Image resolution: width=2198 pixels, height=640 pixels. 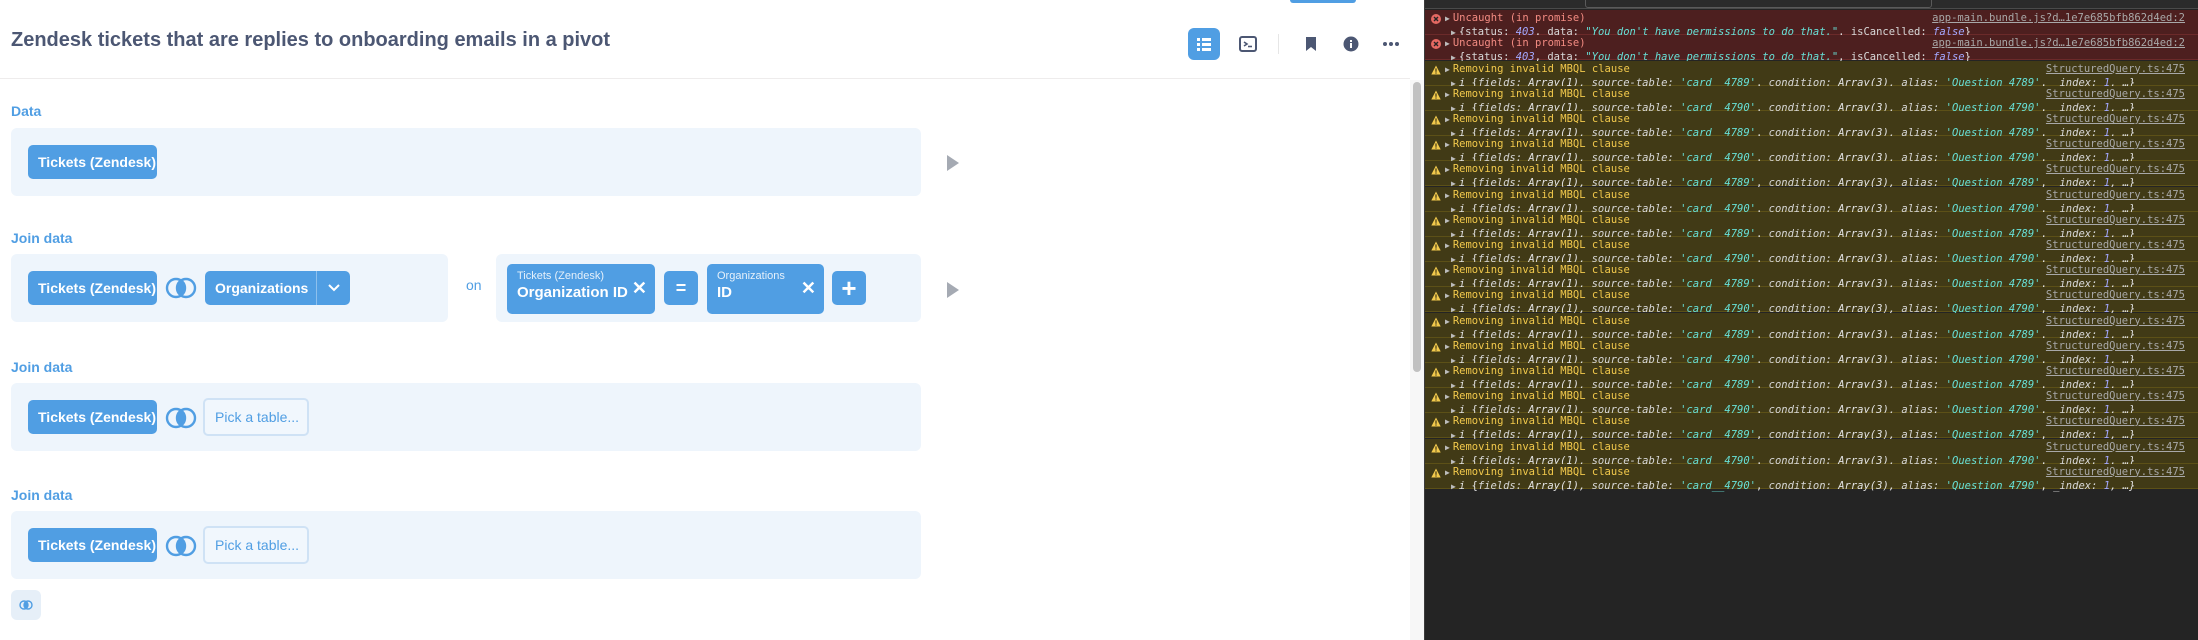 What do you see at coordinates (92, 417) in the screenshot?
I see `join-left-table-pill: Tickets (Zendesk)` at bounding box center [92, 417].